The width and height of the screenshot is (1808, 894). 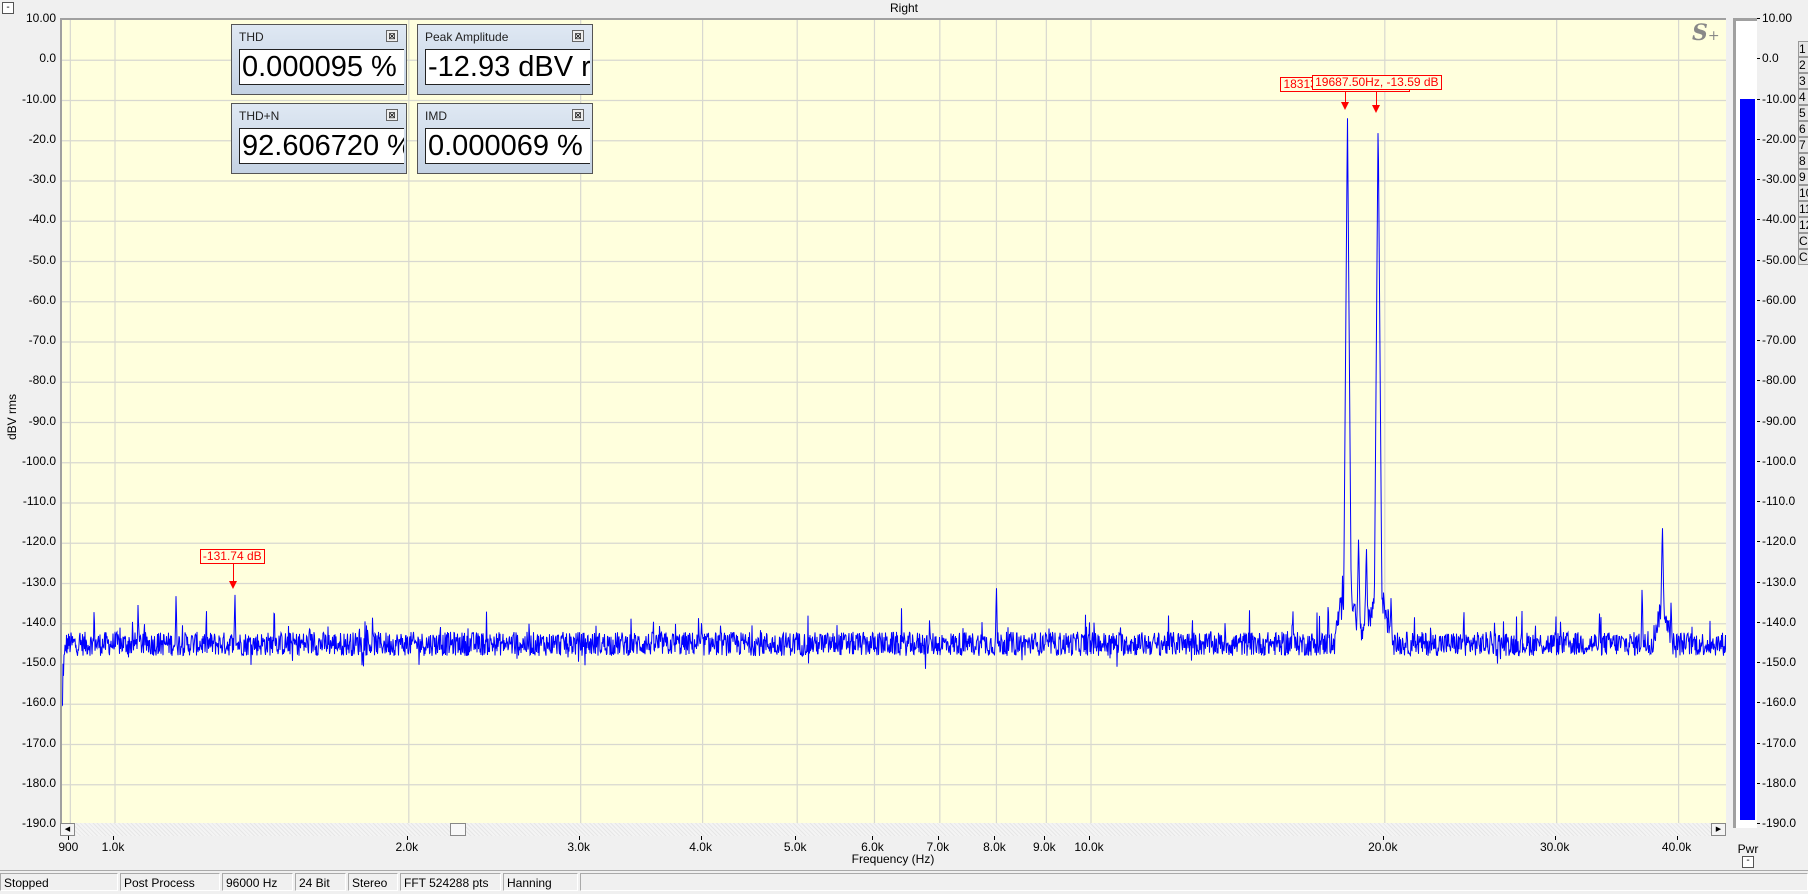 I want to click on y-tick-label: -170.0, so click(x=38, y=742).